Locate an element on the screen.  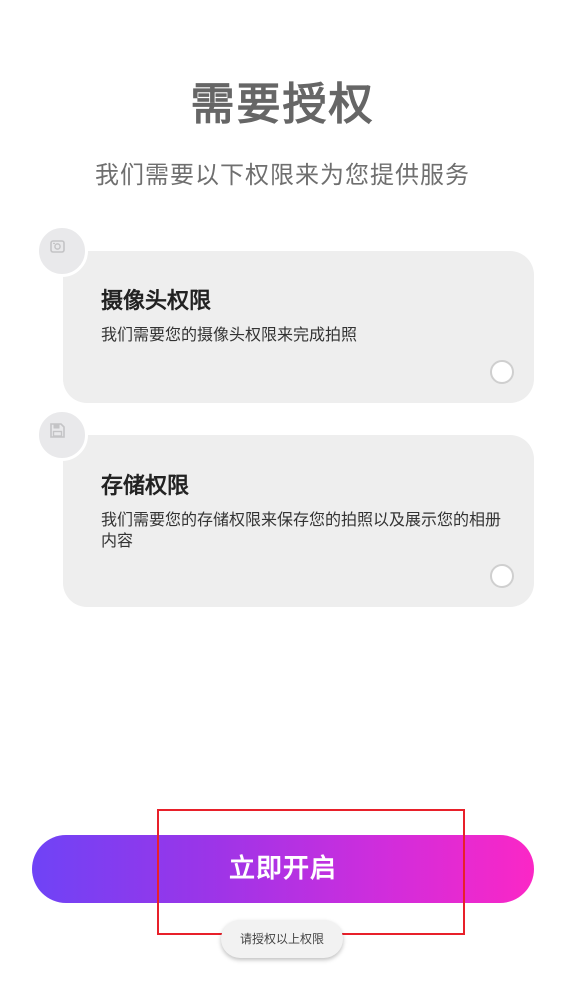
permission-description: 我们需要您的存储权限来保存您的拍照以及展示您的相册内容 is located at coordinates (301, 530).